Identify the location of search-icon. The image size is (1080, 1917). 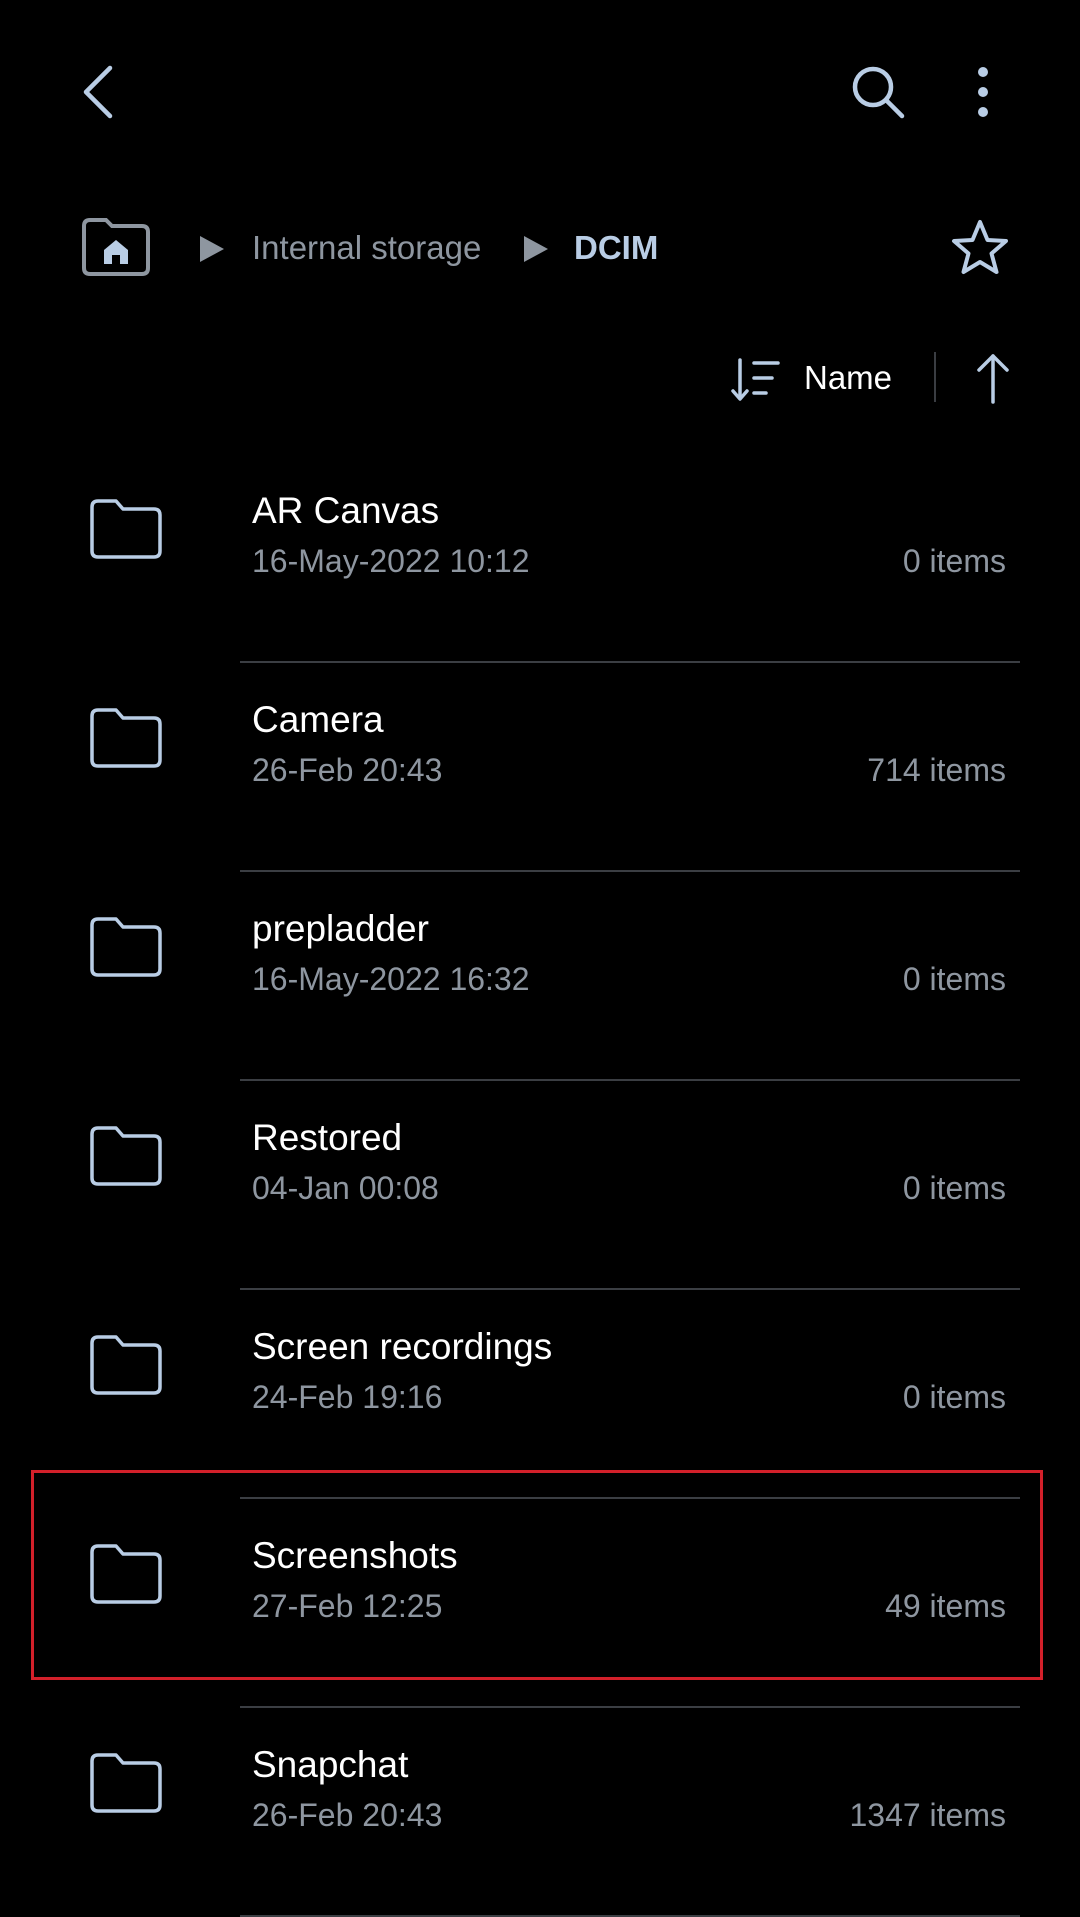
(878, 92).